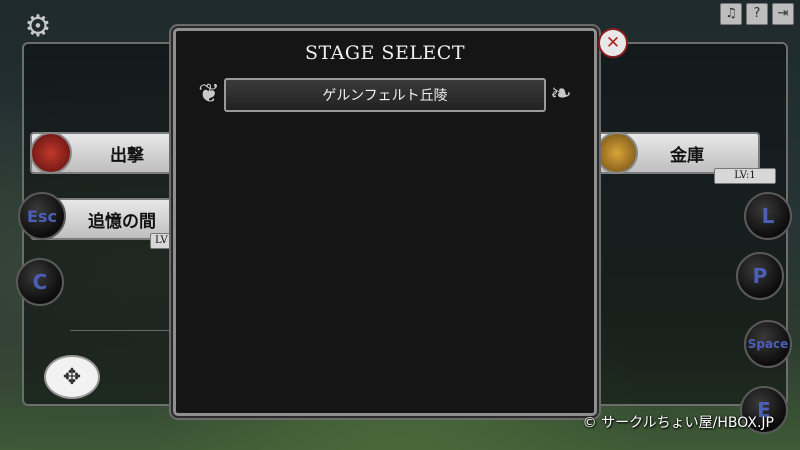 This screenshot has width=800, height=450. I want to click on c-button: C, so click(40, 282).